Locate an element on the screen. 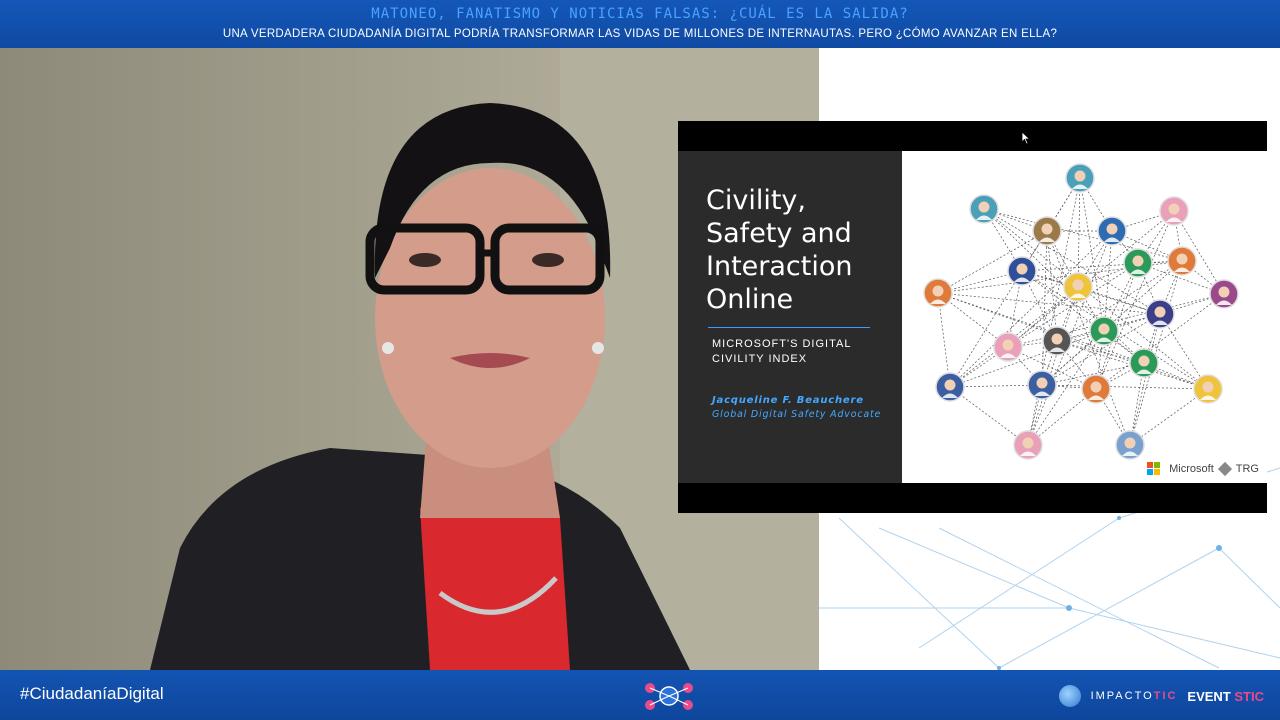  microsoft-logo-text: Microsoft is located at coordinates (1191, 468).